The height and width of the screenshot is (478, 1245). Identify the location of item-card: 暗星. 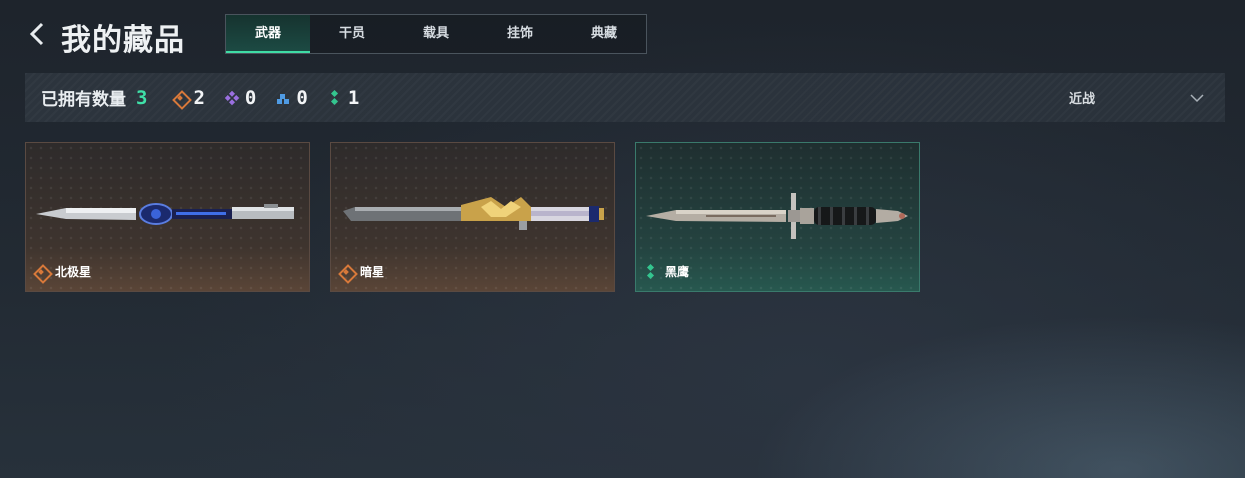
(472, 217).